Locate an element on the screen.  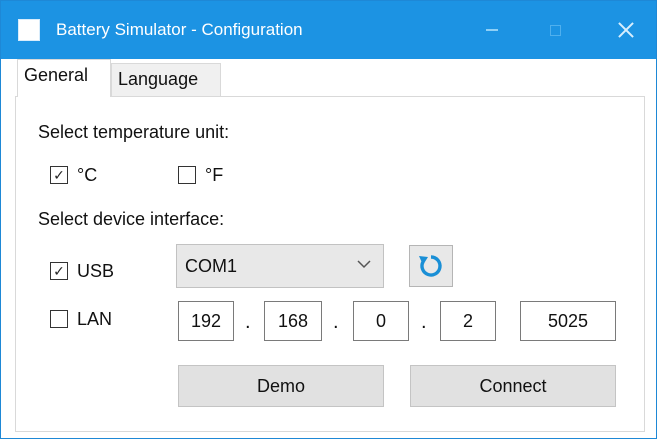
fahrenheit-check-box is located at coordinates (187, 175).